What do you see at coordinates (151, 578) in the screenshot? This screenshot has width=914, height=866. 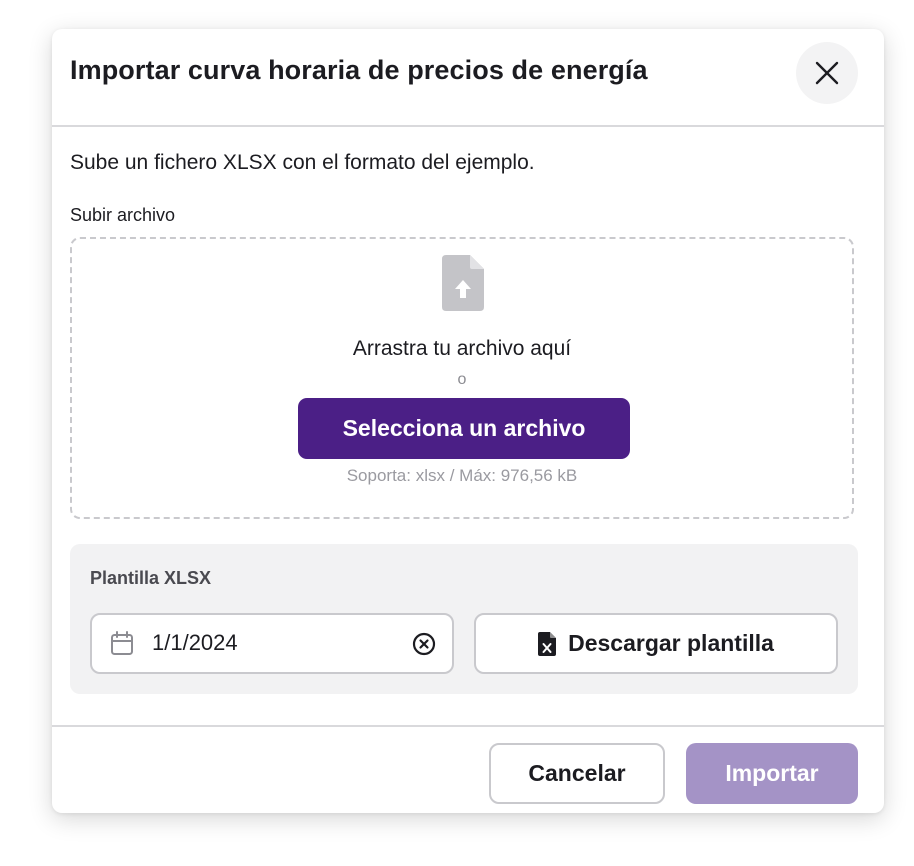 I see `template-title: Plantilla XLSX` at bounding box center [151, 578].